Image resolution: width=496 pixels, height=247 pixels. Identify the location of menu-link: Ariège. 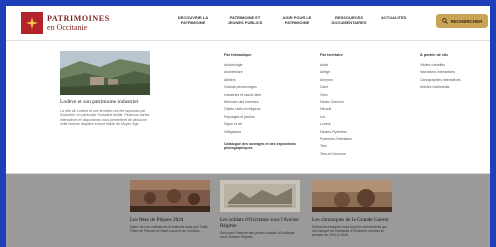
(336, 72).